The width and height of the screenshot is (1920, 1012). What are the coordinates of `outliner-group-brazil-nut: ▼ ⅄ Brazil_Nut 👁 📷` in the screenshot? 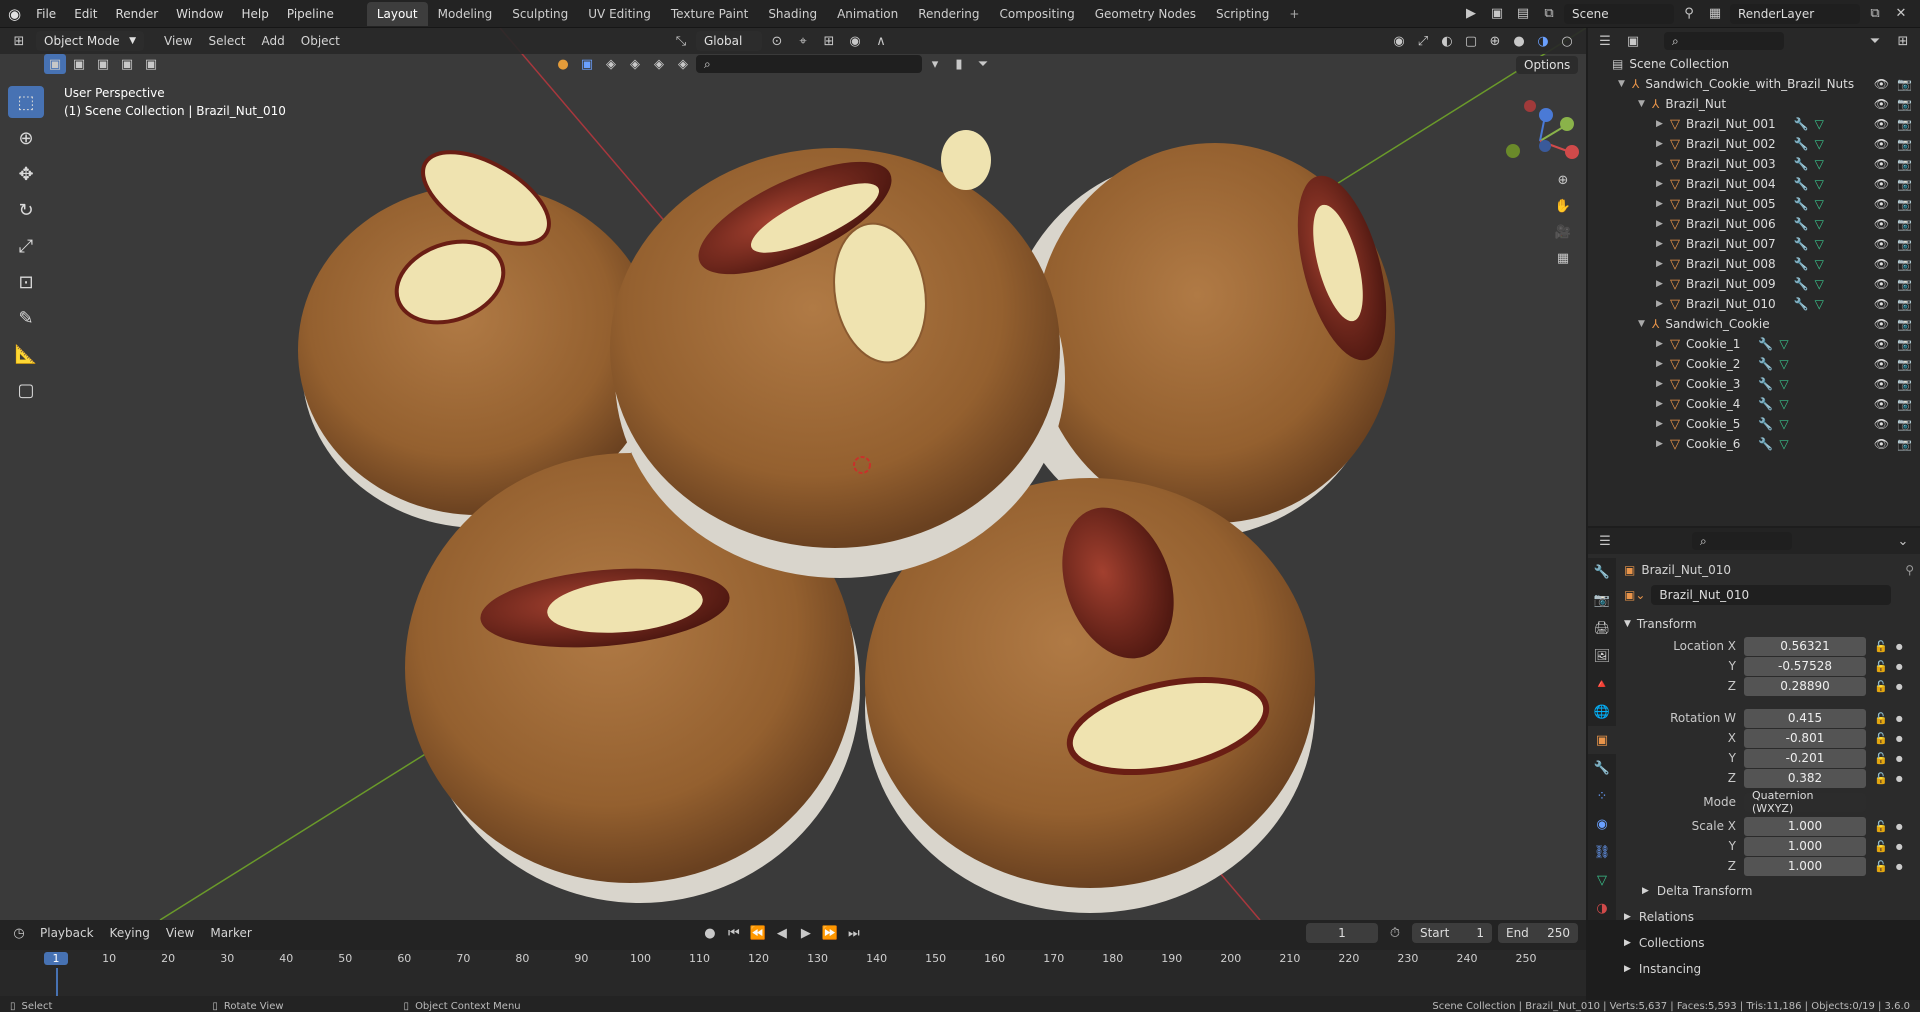 It's located at (1766, 104).